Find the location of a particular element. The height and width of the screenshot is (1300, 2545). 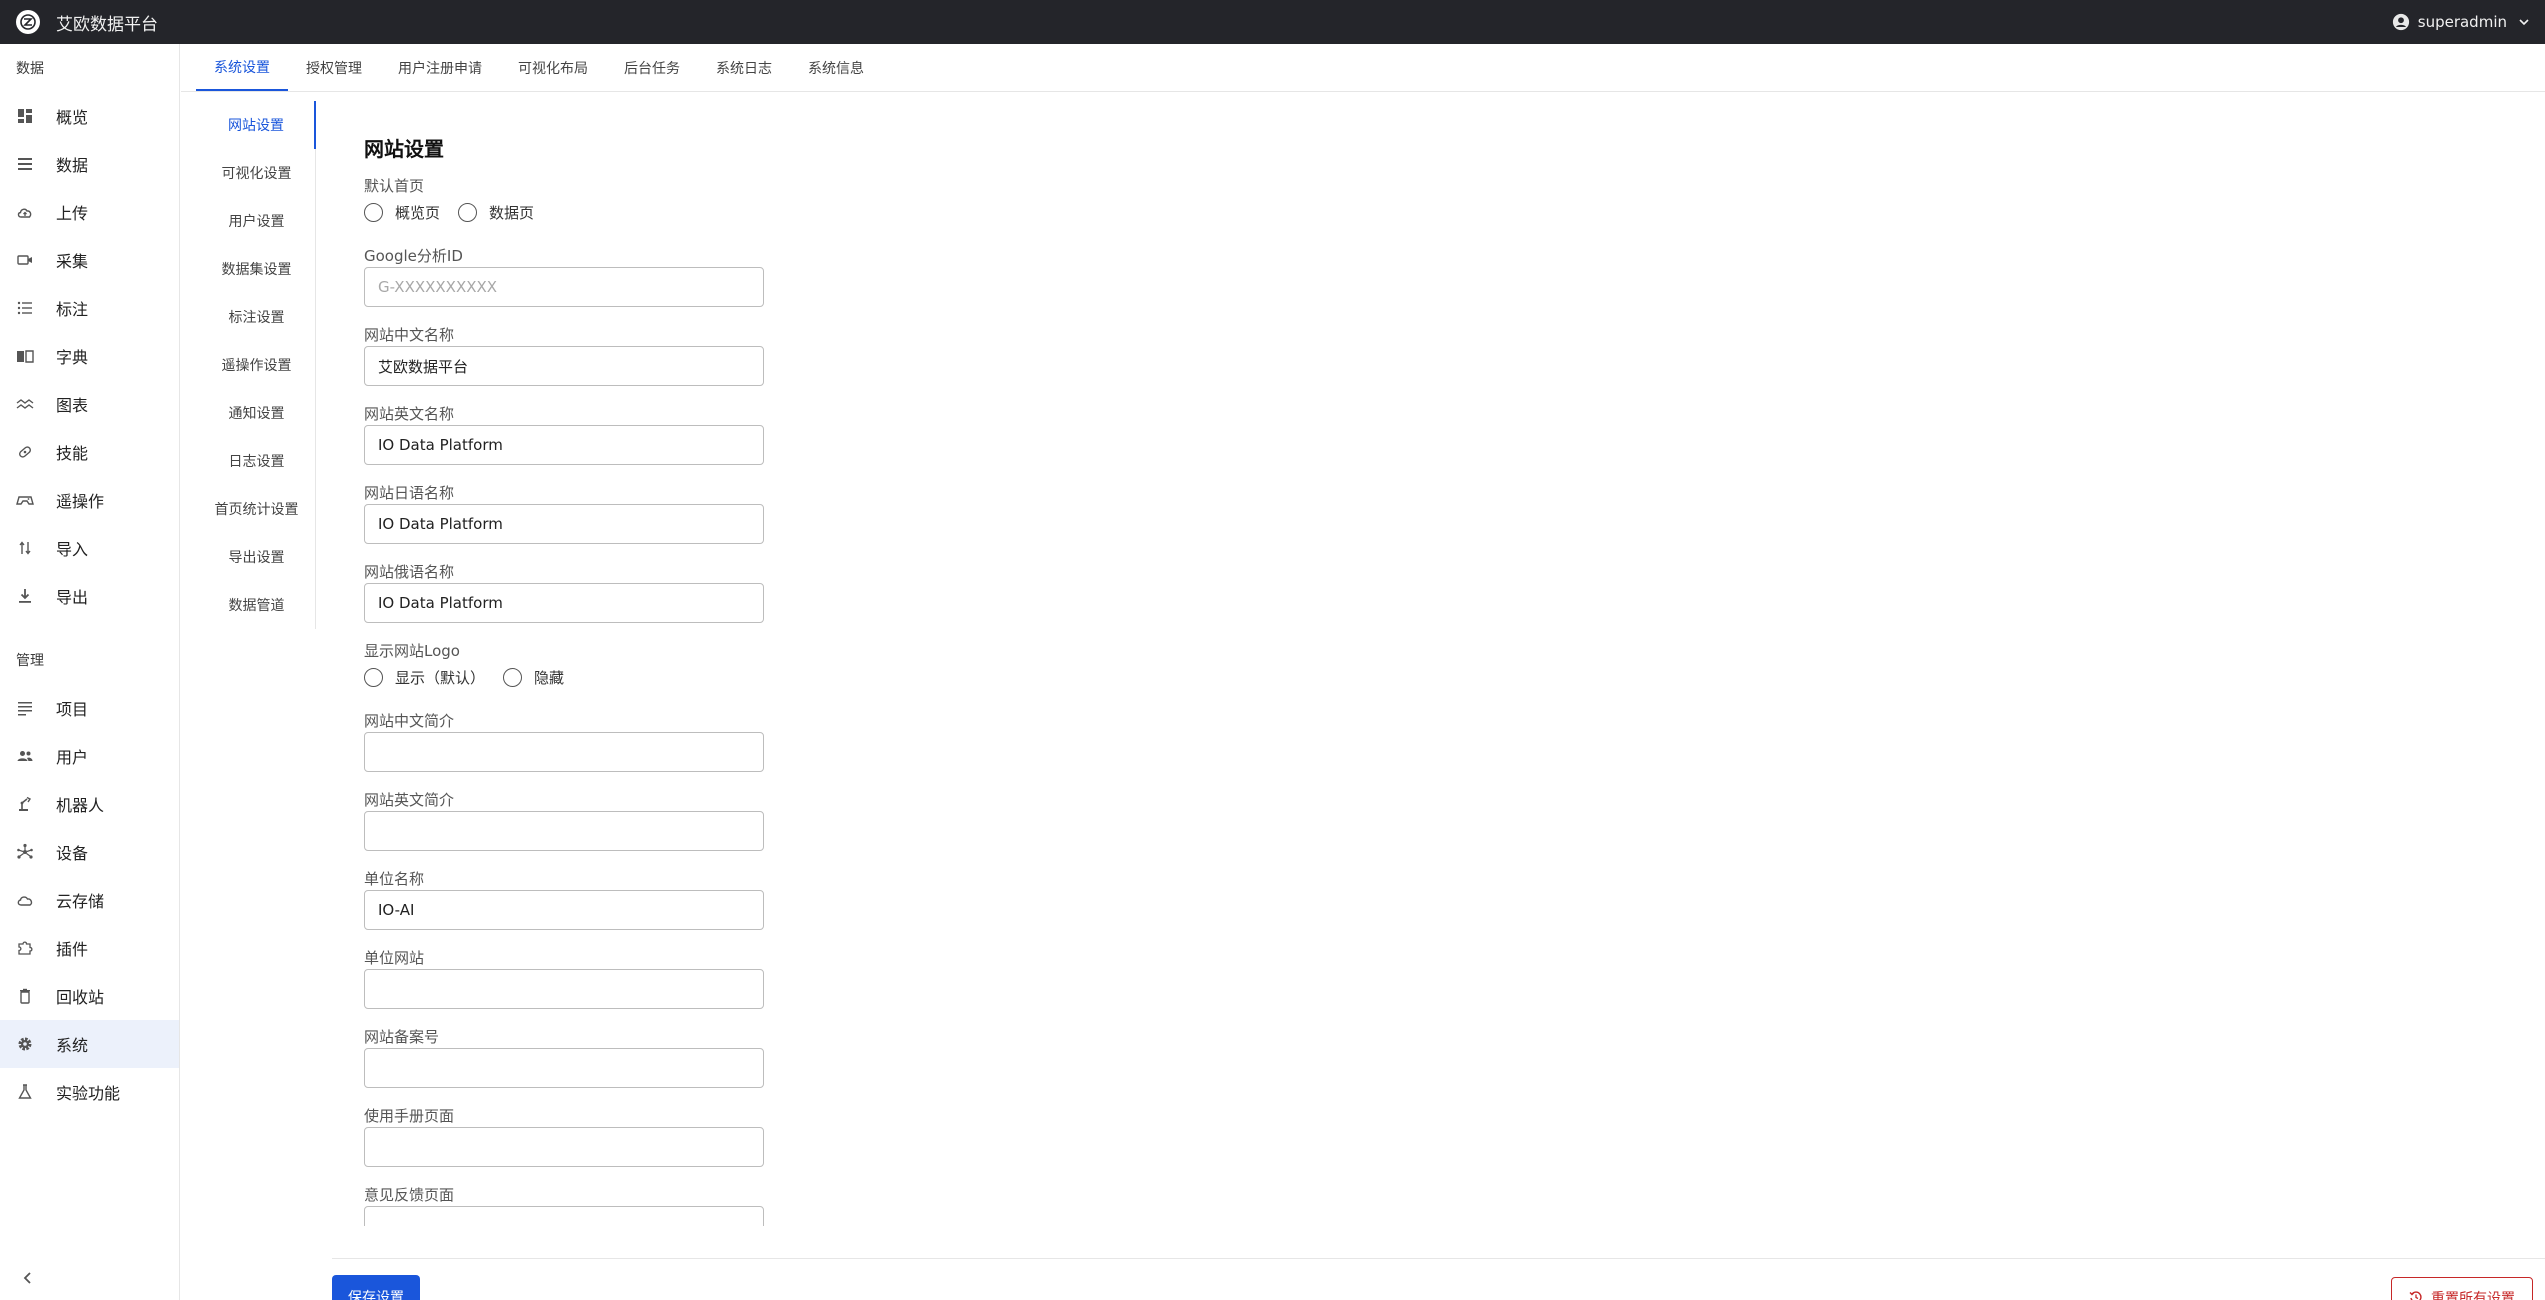

video-camera-icon is located at coordinates (25, 260).